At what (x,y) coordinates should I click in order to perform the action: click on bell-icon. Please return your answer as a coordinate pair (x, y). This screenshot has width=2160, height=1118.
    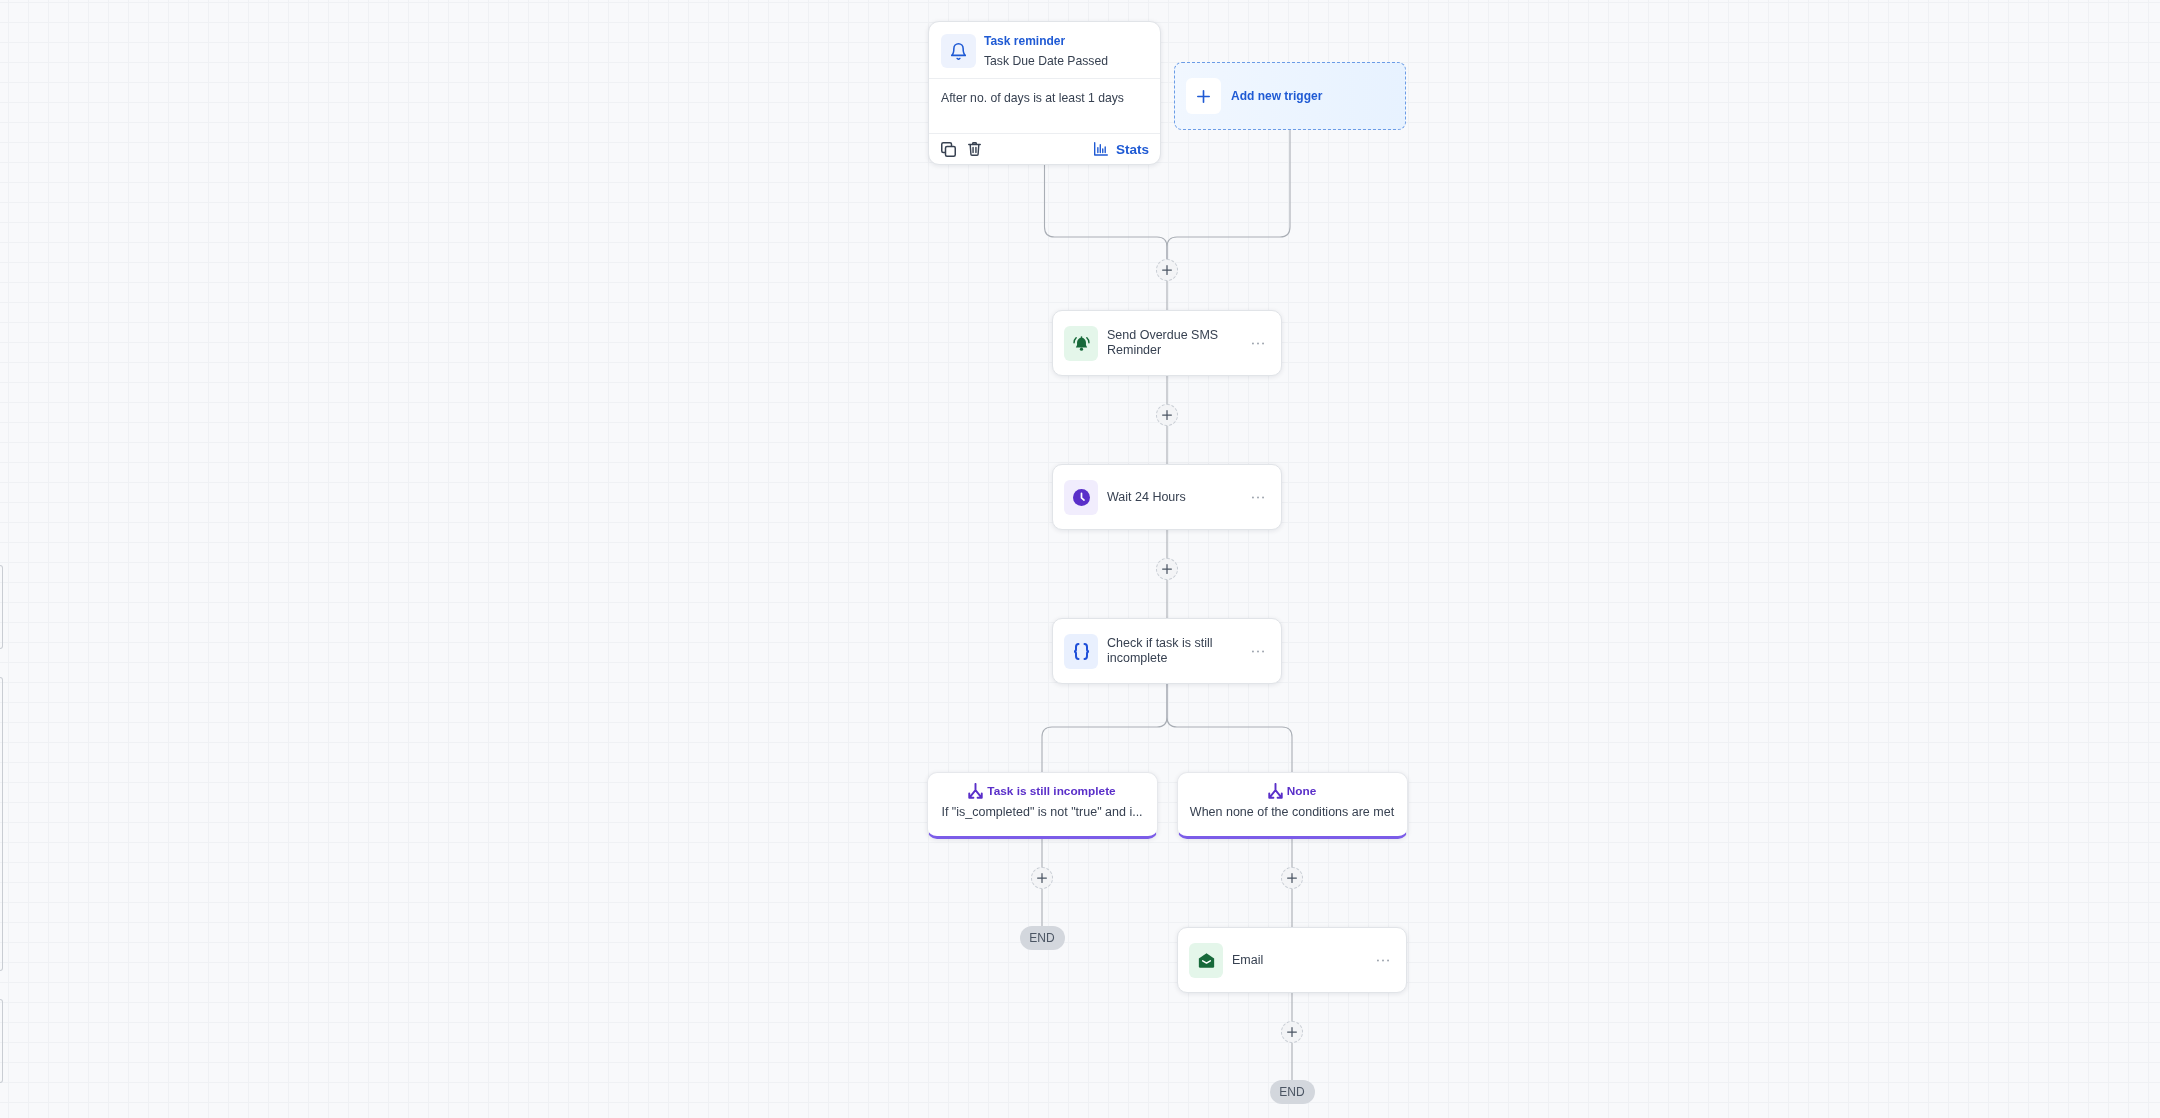
    Looking at the image, I should click on (958, 51).